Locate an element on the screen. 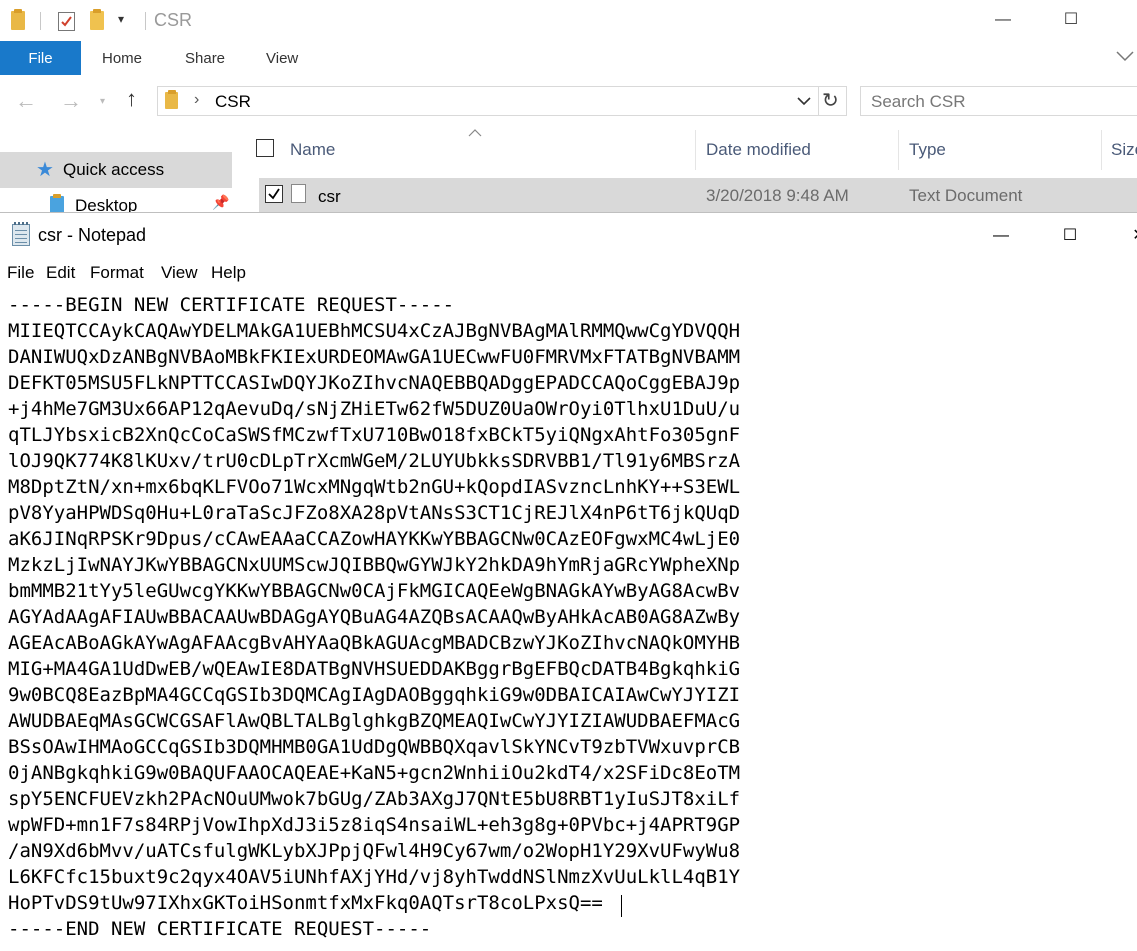  address-dropdown-icon is located at coordinates (804, 103).